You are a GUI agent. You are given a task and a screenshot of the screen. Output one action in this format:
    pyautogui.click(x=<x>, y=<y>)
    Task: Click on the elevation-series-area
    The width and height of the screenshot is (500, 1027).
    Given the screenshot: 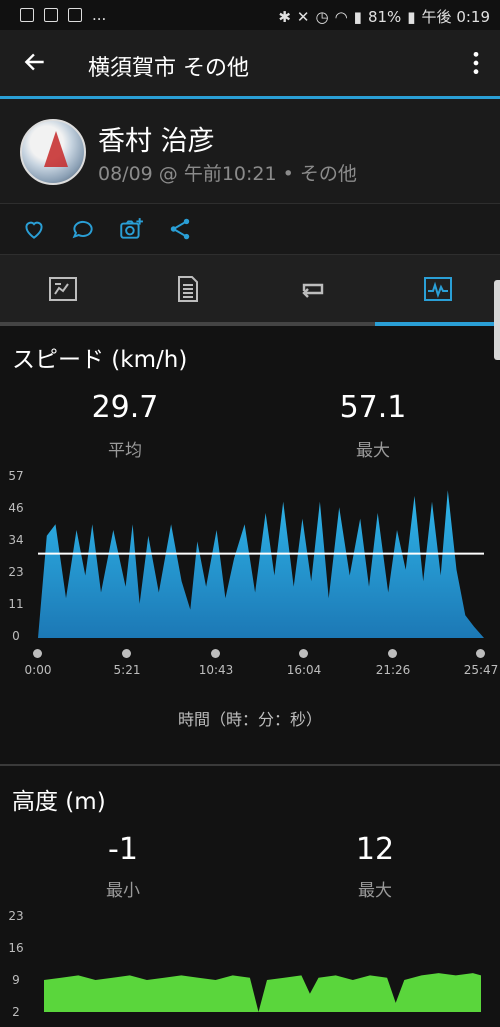 What is the action you would take?
    pyautogui.click(x=262, y=992)
    